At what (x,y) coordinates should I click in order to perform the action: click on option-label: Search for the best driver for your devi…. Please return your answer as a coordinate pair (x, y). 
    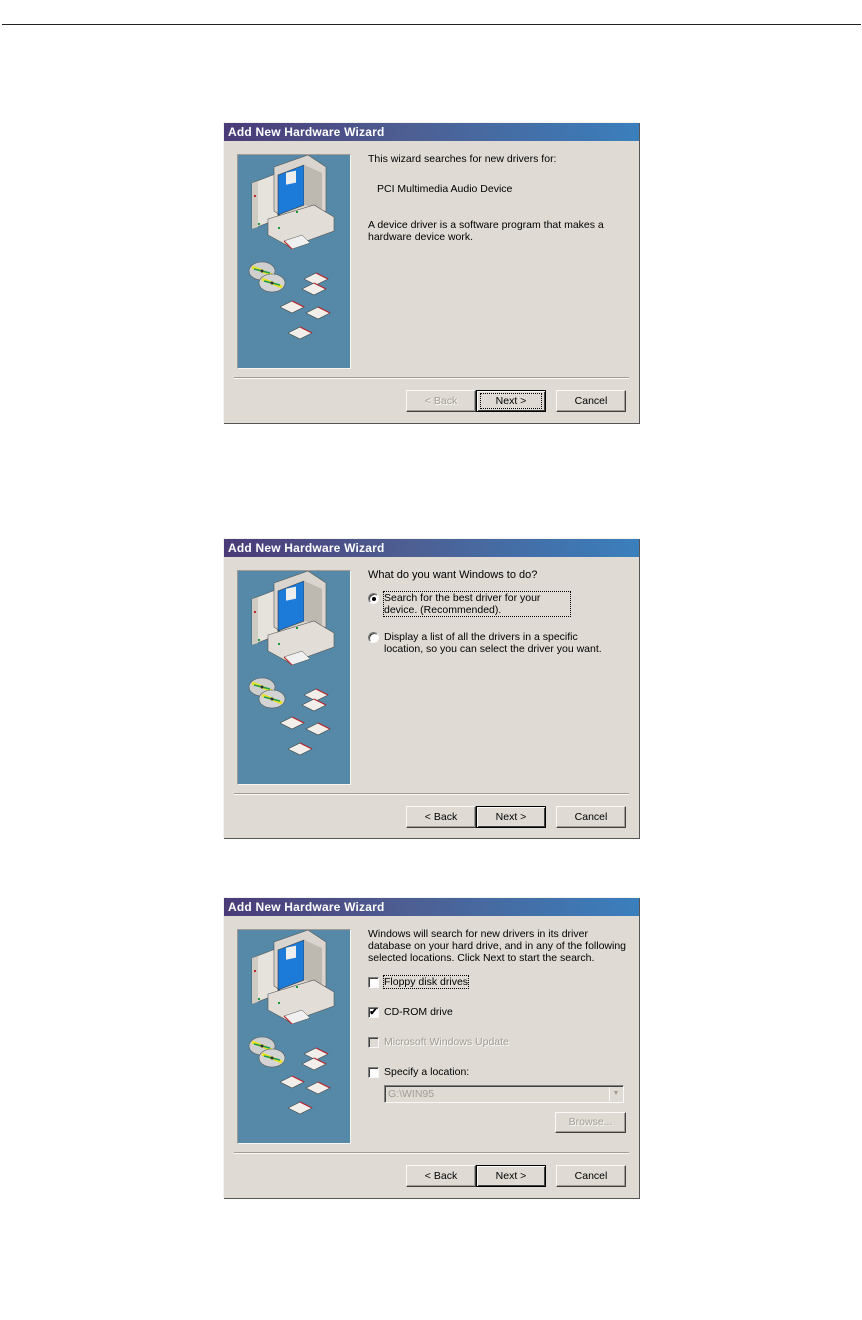
    Looking at the image, I should click on (477, 604).